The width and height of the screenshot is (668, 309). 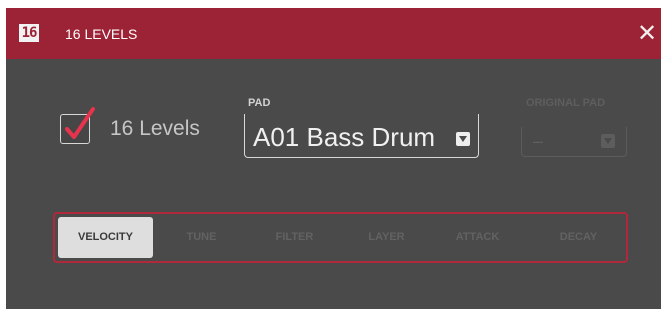 What do you see at coordinates (566, 103) in the screenshot?
I see `original-pad-label: ORIGINAL PAD` at bounding box center [566, 103].